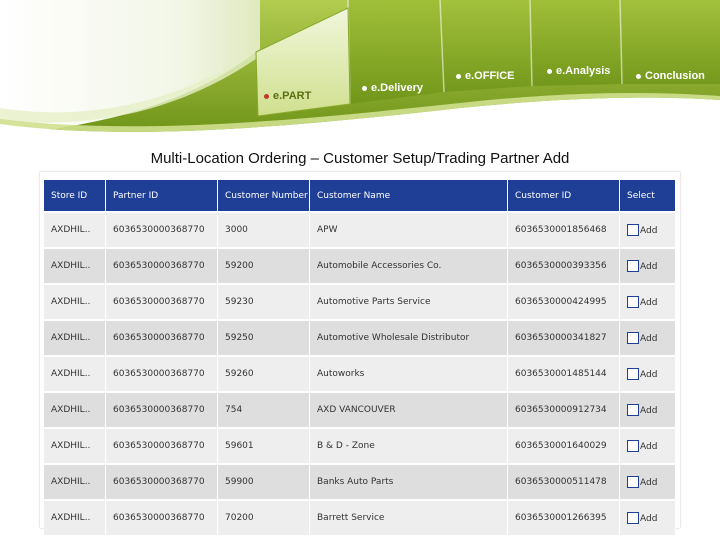 This screenshot has width=720, height=540. What do you see at coordinates (263, 301) in the screenshot?
I see `cell-customer-number: 59230` at bounding box center [263, 301].